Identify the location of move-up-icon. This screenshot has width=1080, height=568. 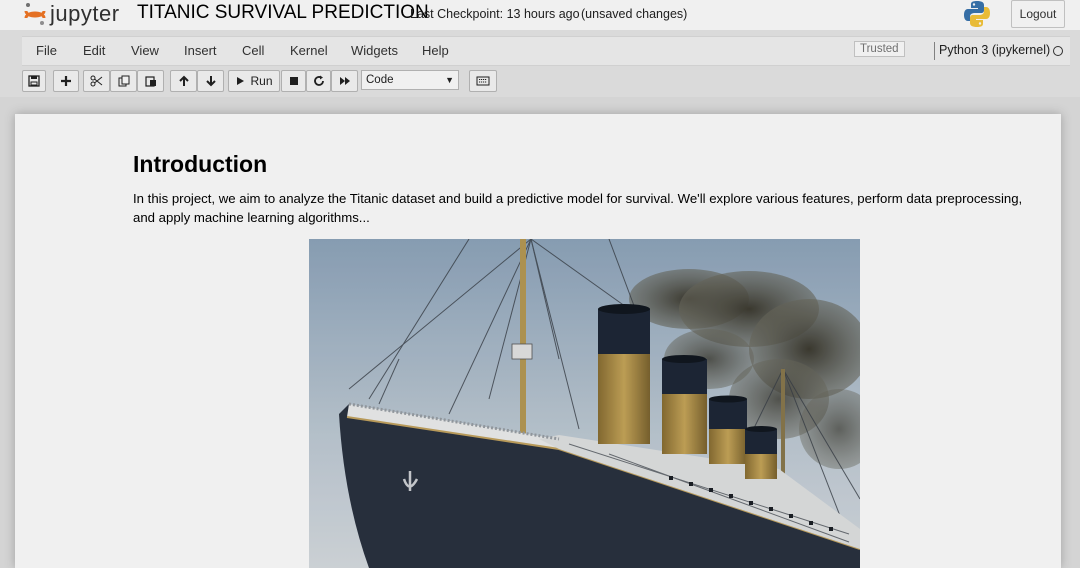
(183, 80).